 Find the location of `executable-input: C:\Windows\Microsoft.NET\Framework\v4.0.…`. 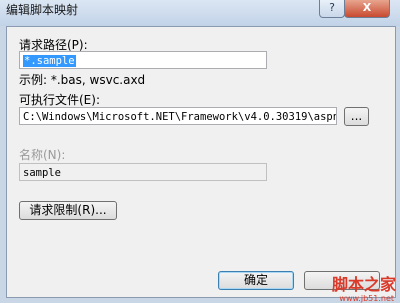

executable-input: C:\Windows\Microsoft.NET\Framework\v4.0.… is located at coordinates (178, 116).